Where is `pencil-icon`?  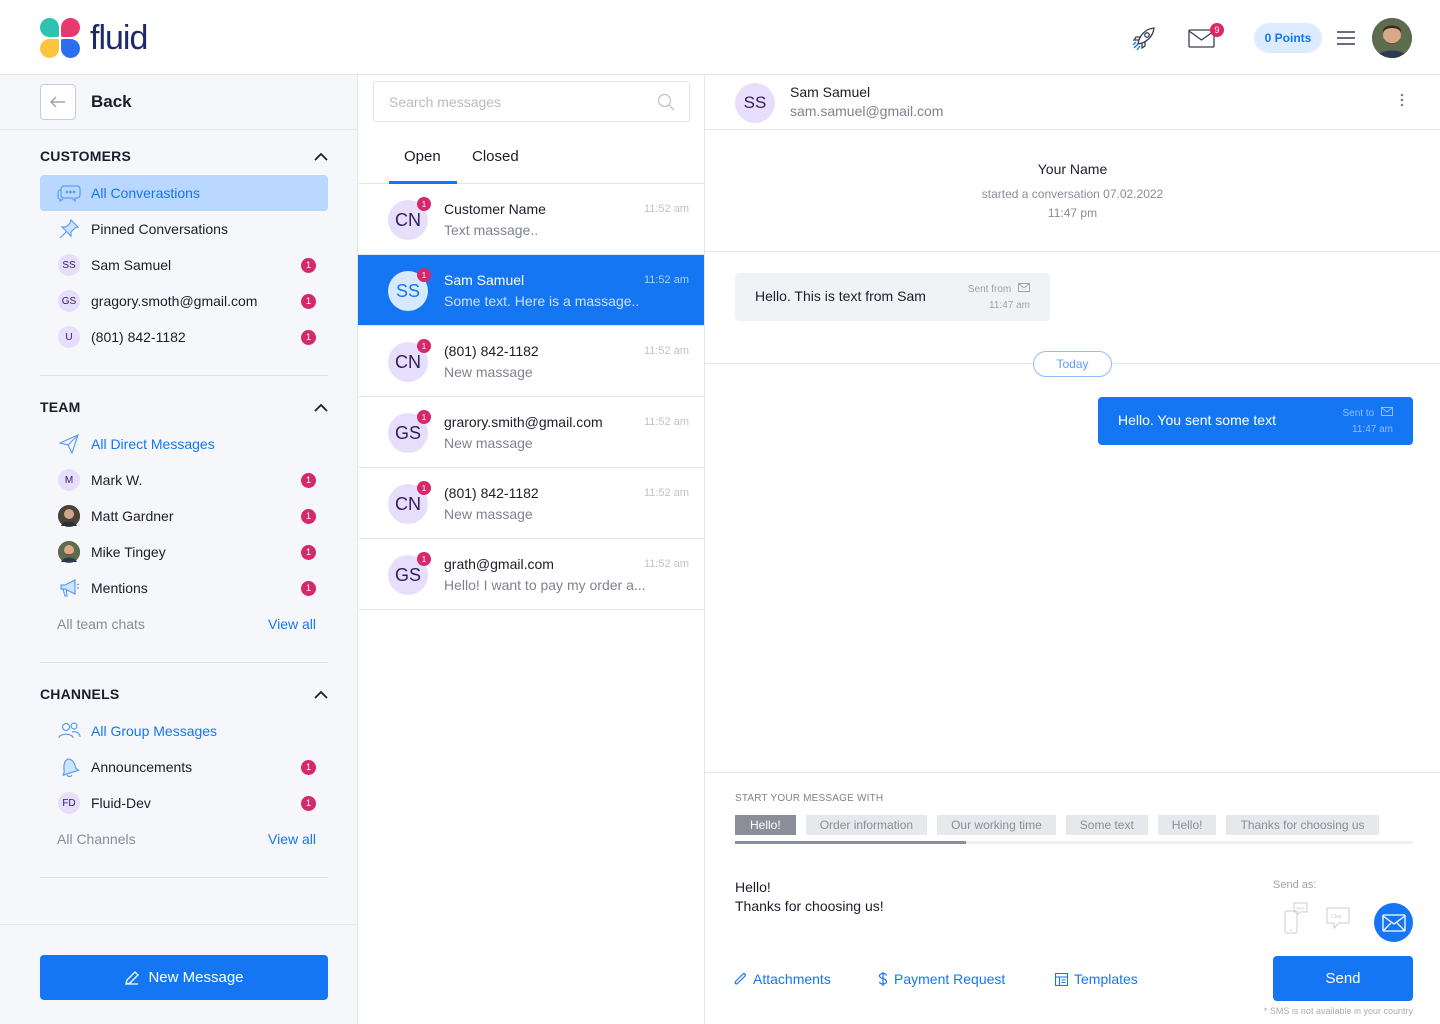
pencil-icon is located at coordinates (132, 977).